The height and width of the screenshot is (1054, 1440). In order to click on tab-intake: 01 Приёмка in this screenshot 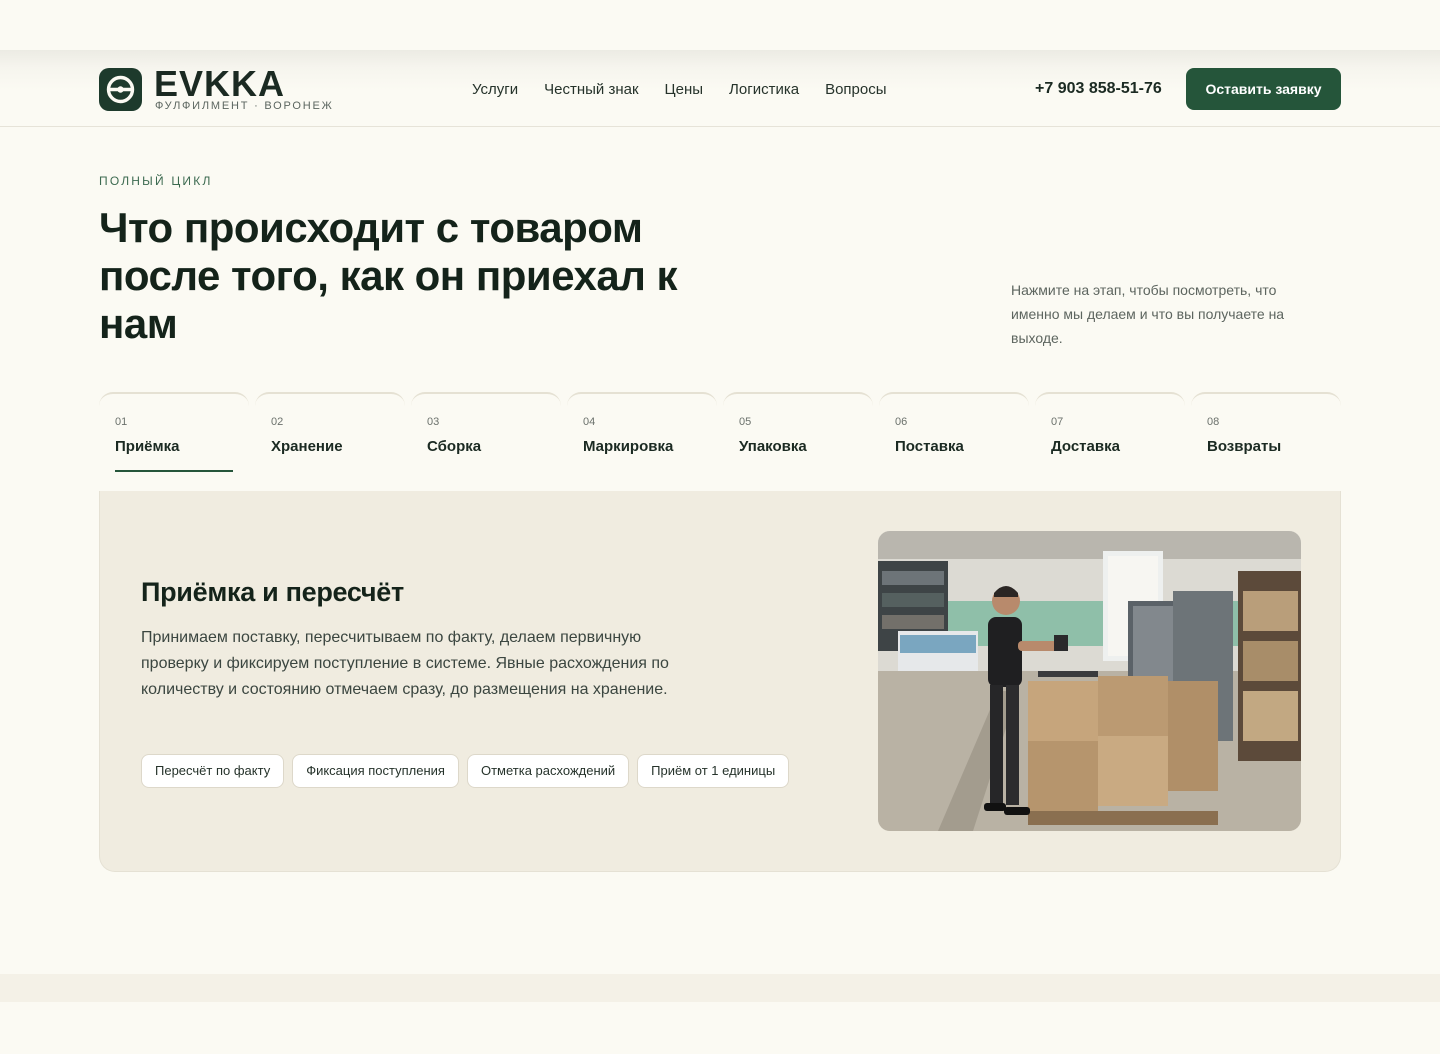, I will do `click(174, 442)`.